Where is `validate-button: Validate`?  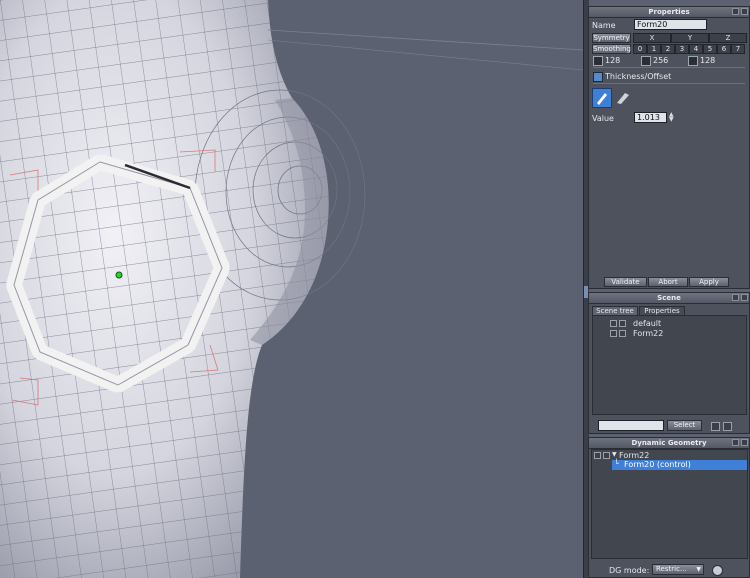 validate-button: Validate is located at coordinates (625, 282).